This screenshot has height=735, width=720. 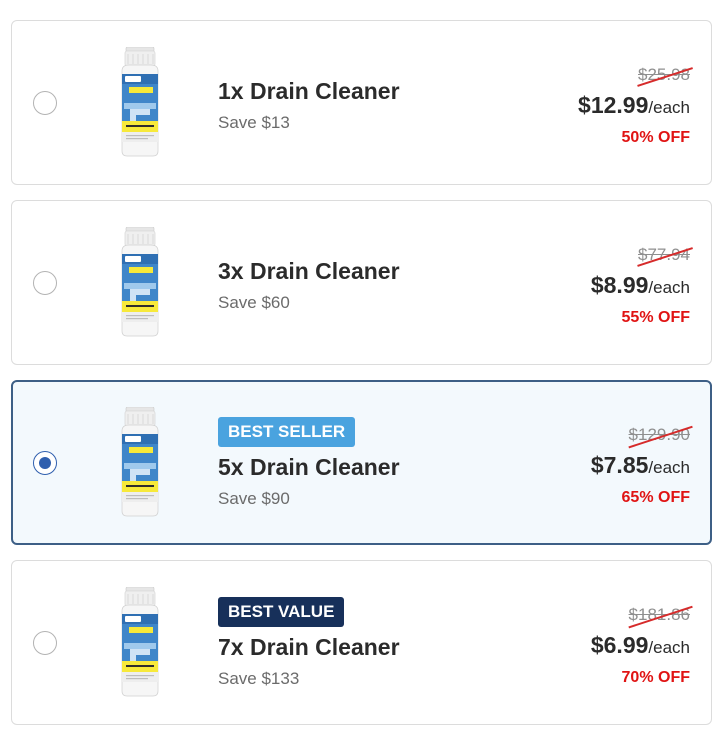 I want to click on discount-label: 50% OFF, so click(x=655, y=137).